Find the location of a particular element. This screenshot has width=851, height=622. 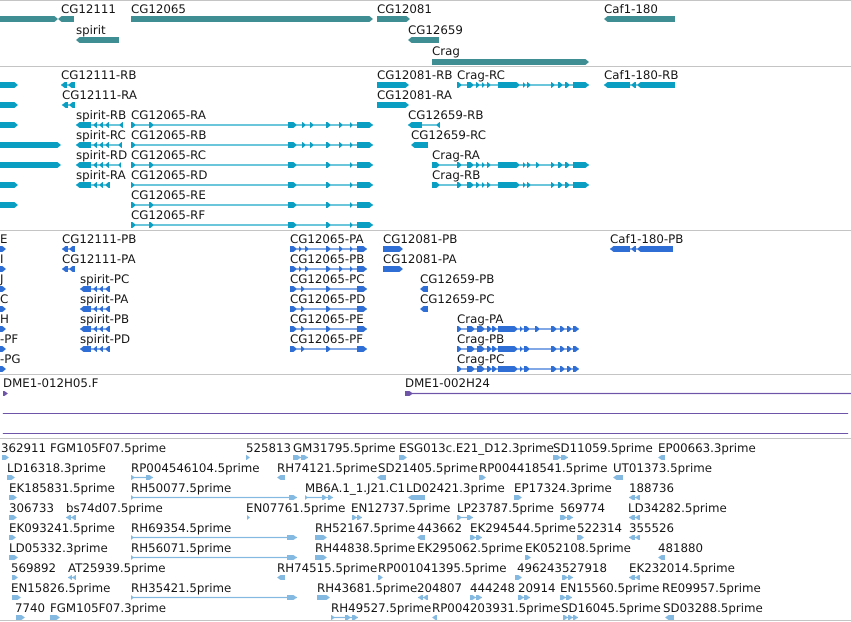

cdna-label: DME1-002H24 is located at coordinates (447, 383).